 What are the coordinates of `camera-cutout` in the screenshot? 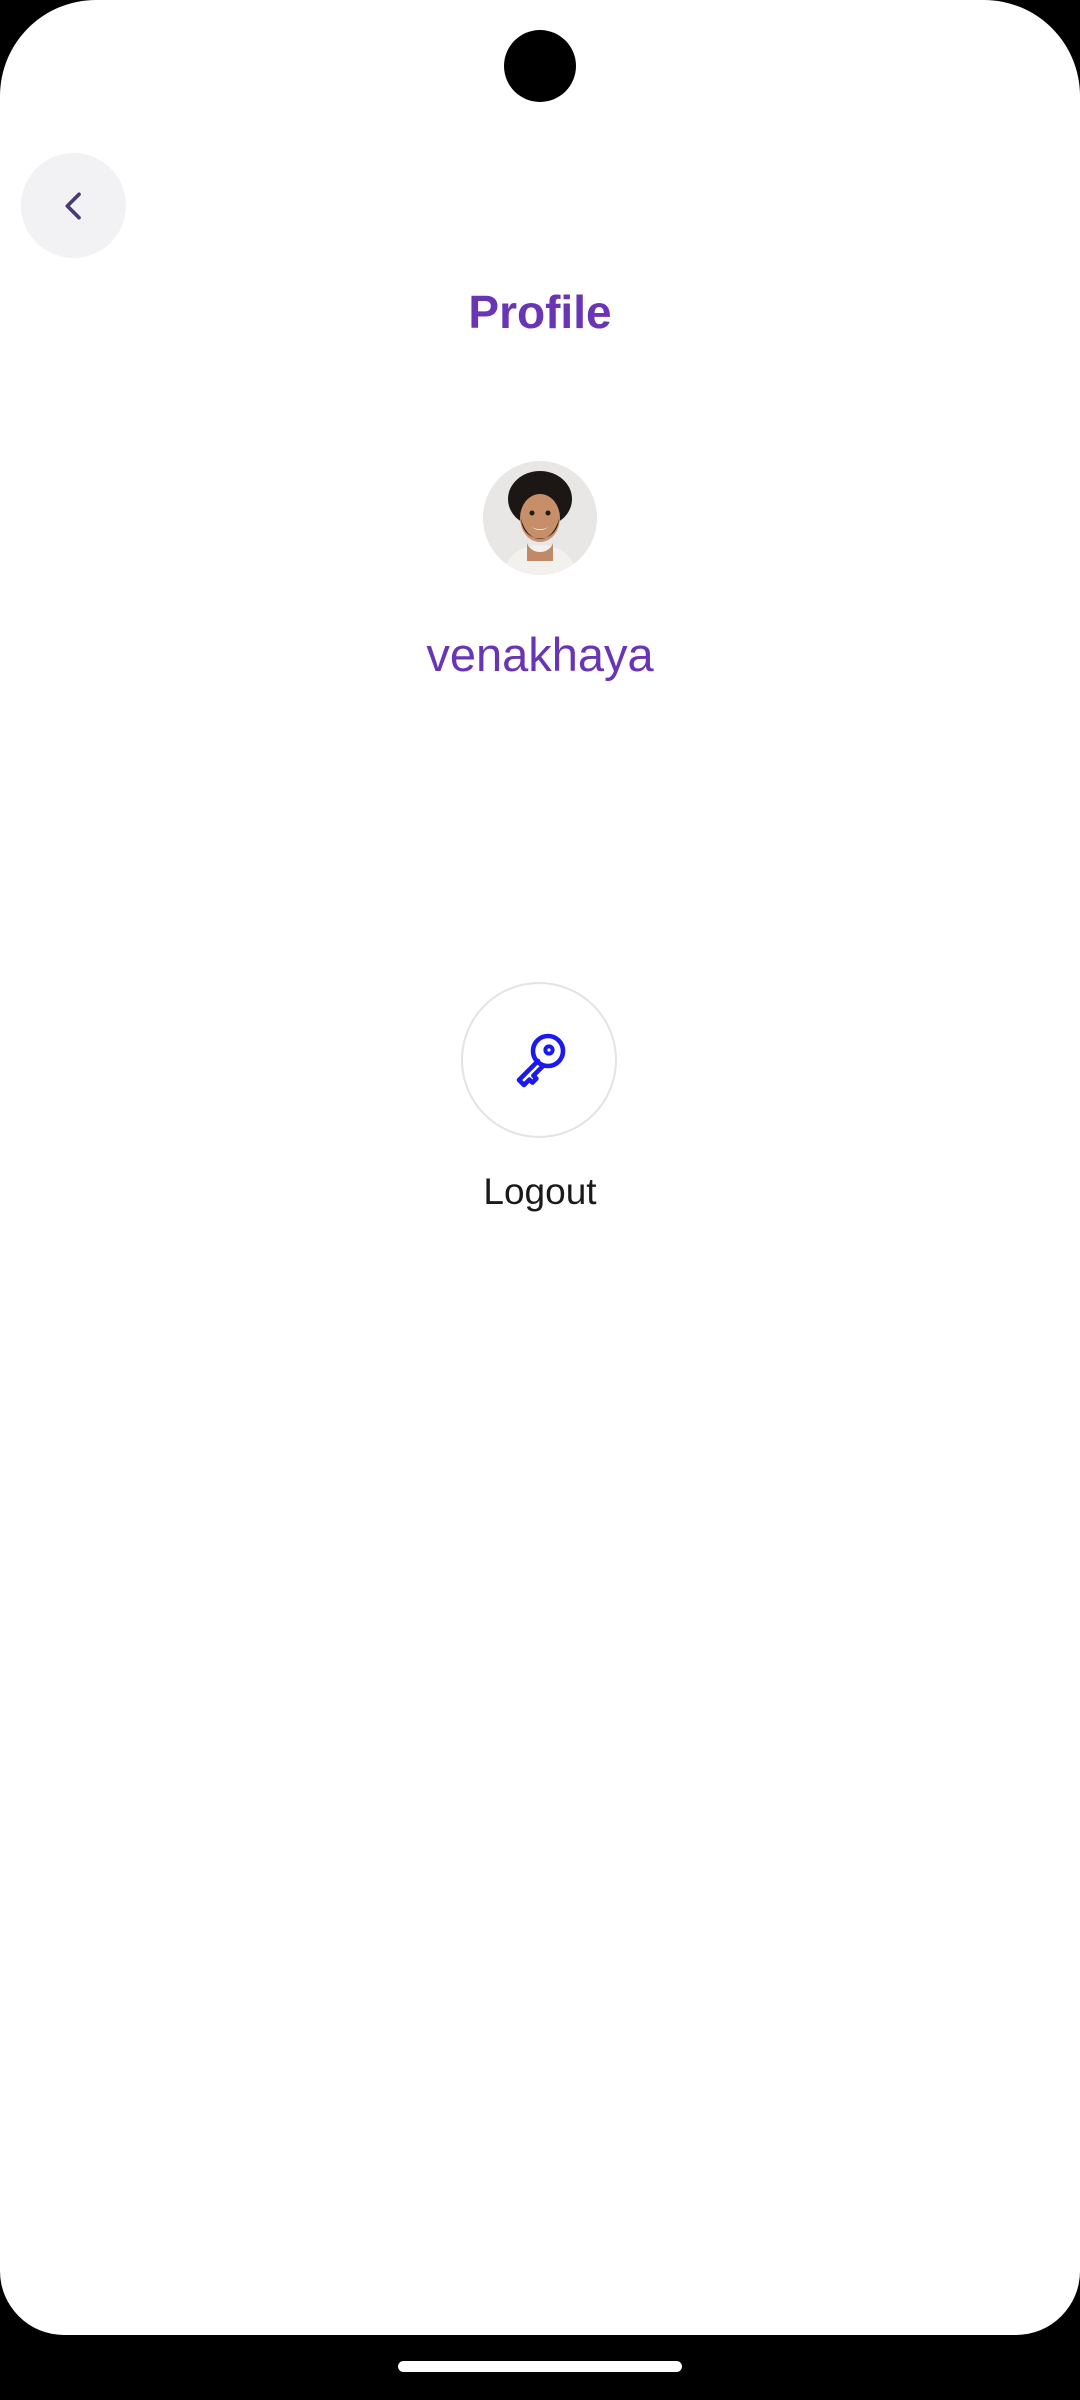 It's located at (540, 66).